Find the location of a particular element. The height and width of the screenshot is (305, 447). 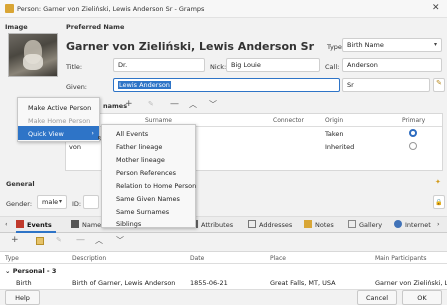

gender-value: male is located at coordinates (50, 202).